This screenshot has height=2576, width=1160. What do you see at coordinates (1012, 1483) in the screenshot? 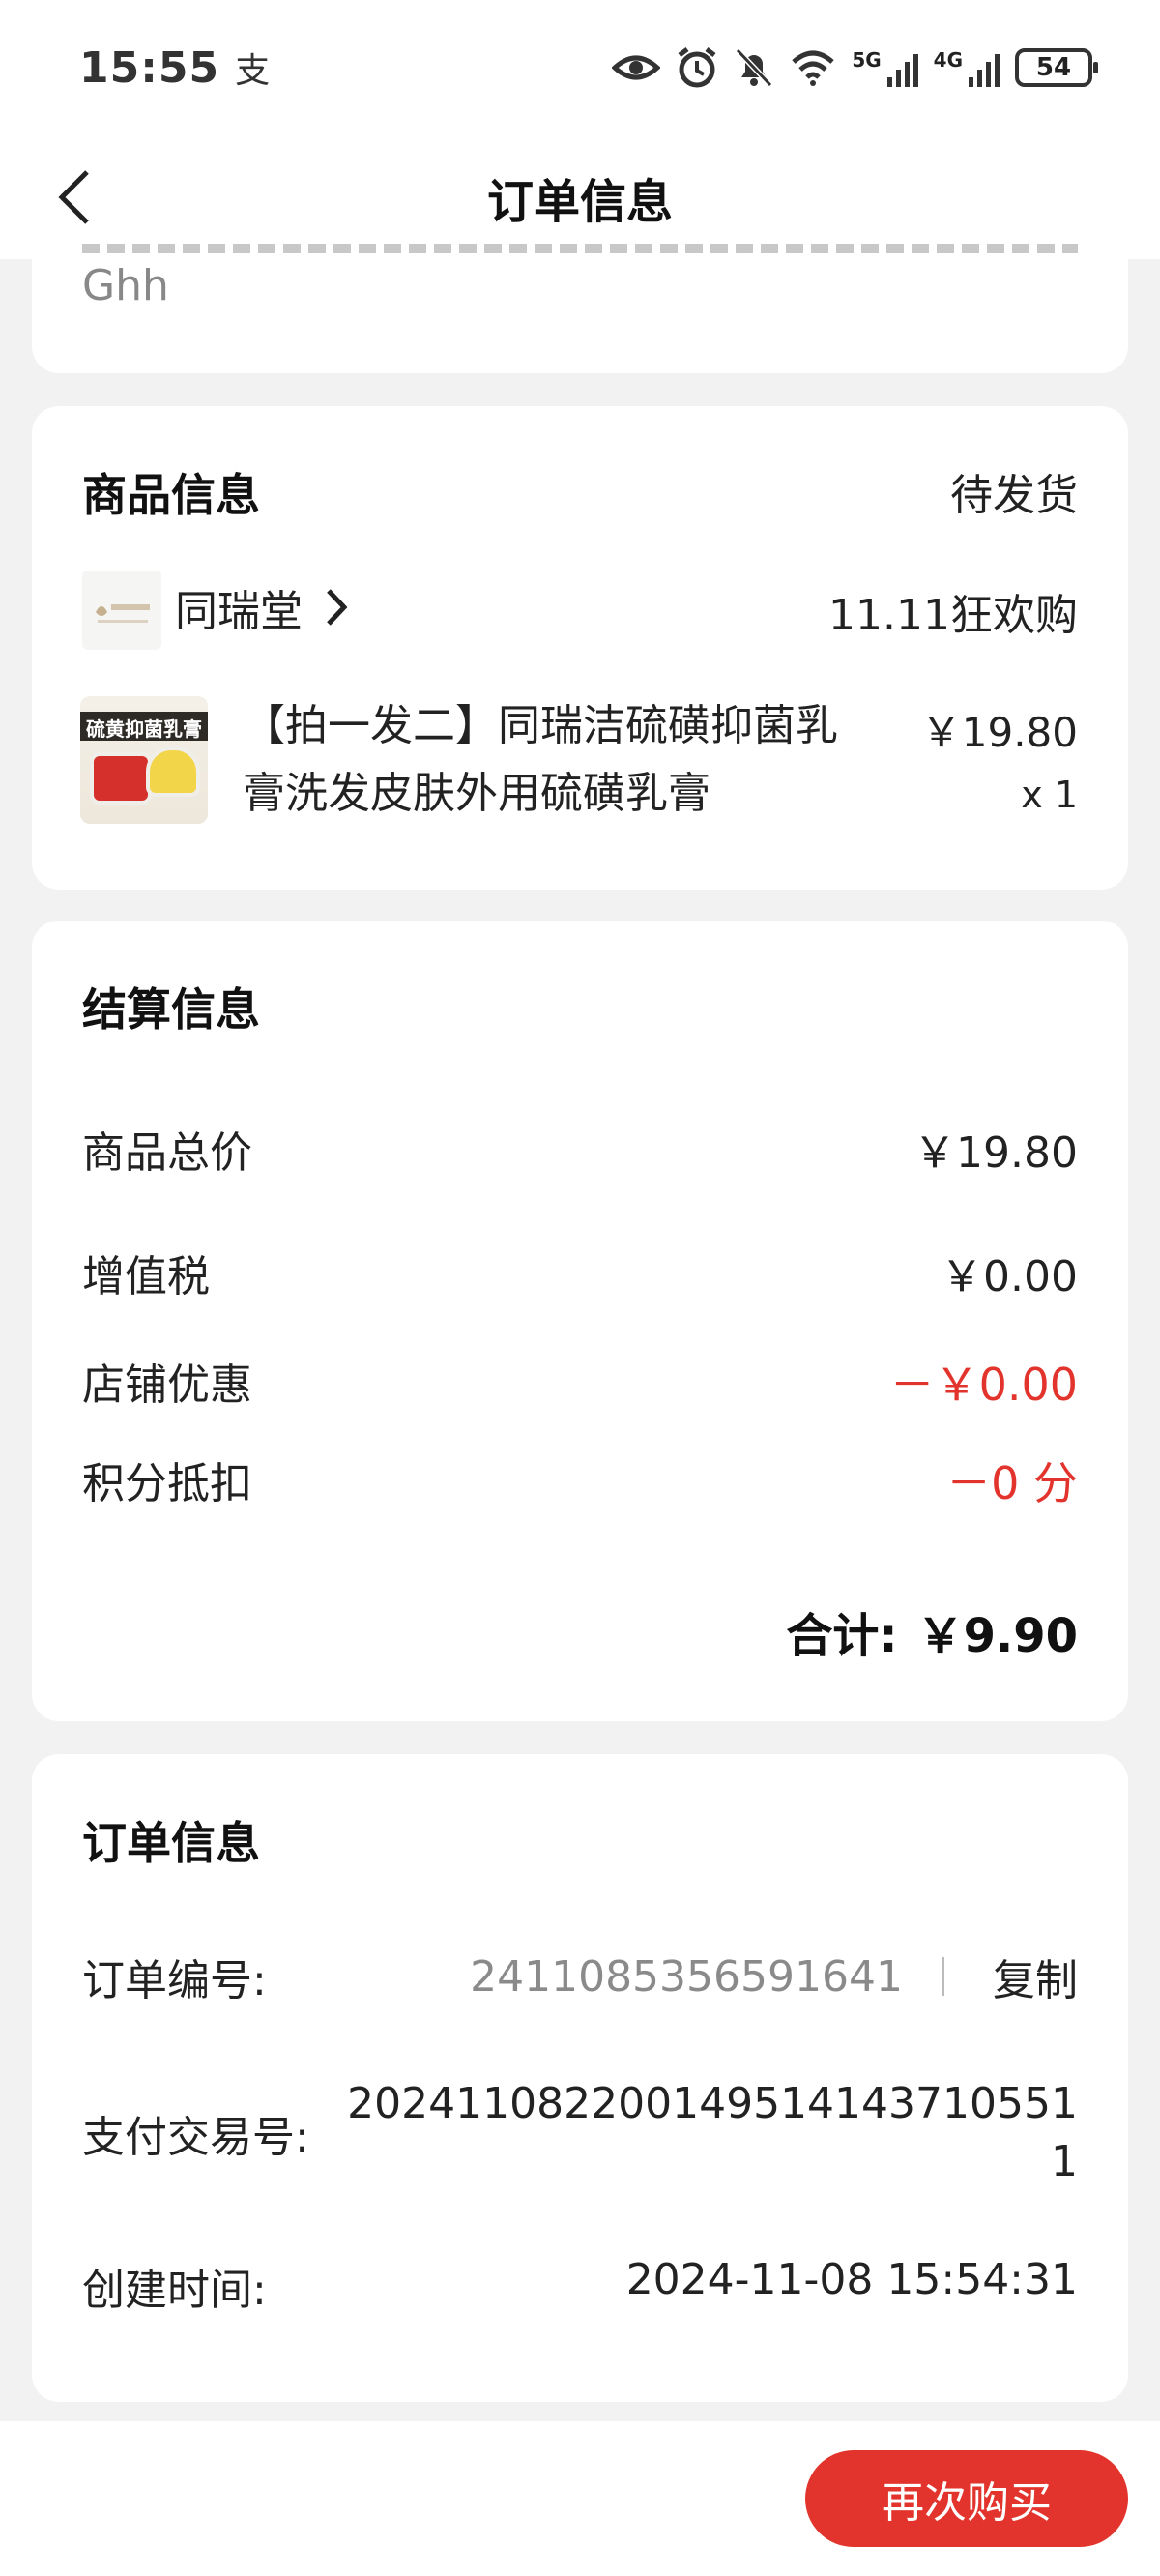
I see `points-deduction-value: －0 分` at bounding box center [1012, 1483].